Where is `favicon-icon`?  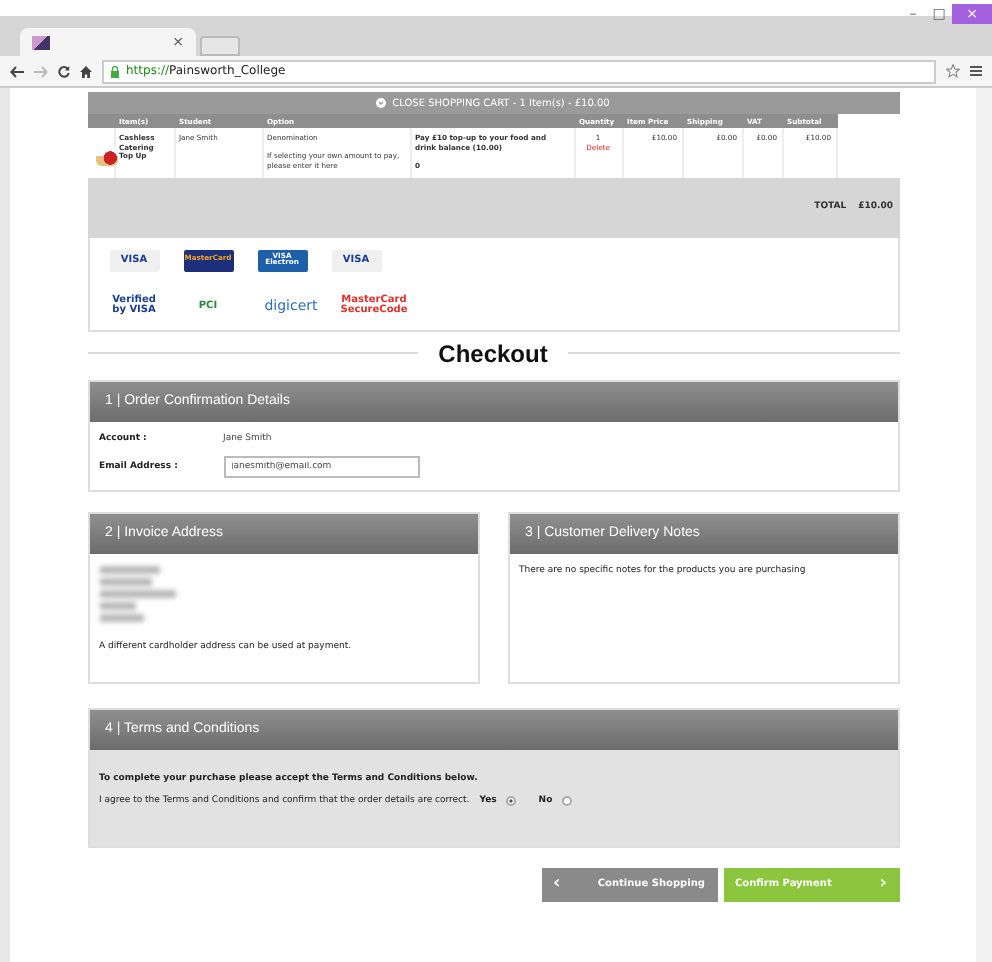
favicon-icon is located at coordinates (41, 42).